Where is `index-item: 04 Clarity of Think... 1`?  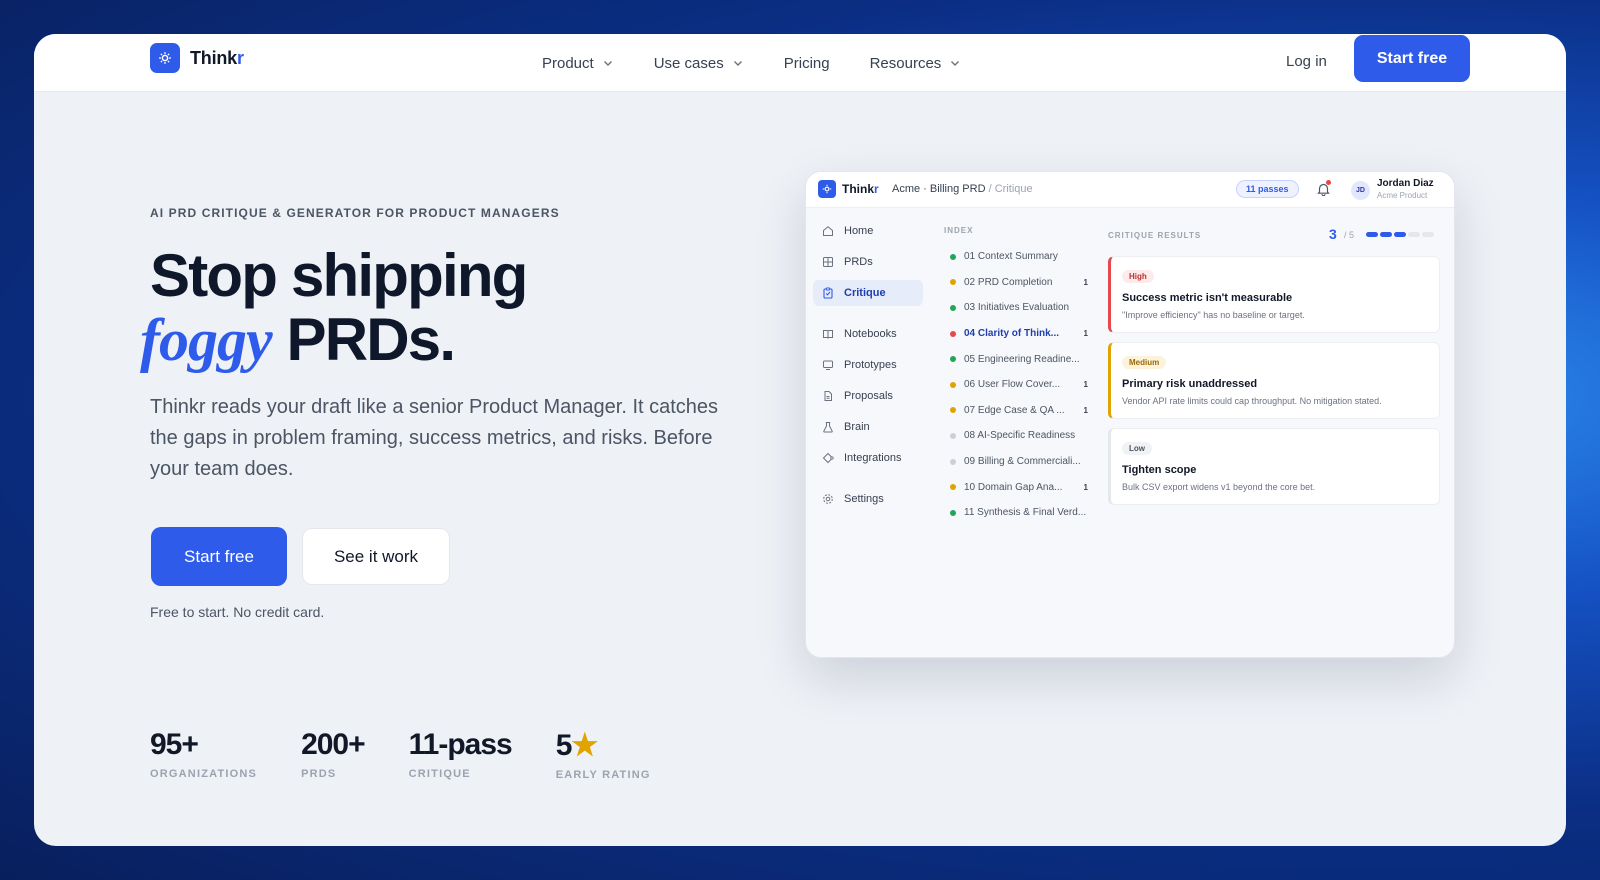
index-item: 04 Clarity of Think... 1 is located at coordinates (1019, 334).